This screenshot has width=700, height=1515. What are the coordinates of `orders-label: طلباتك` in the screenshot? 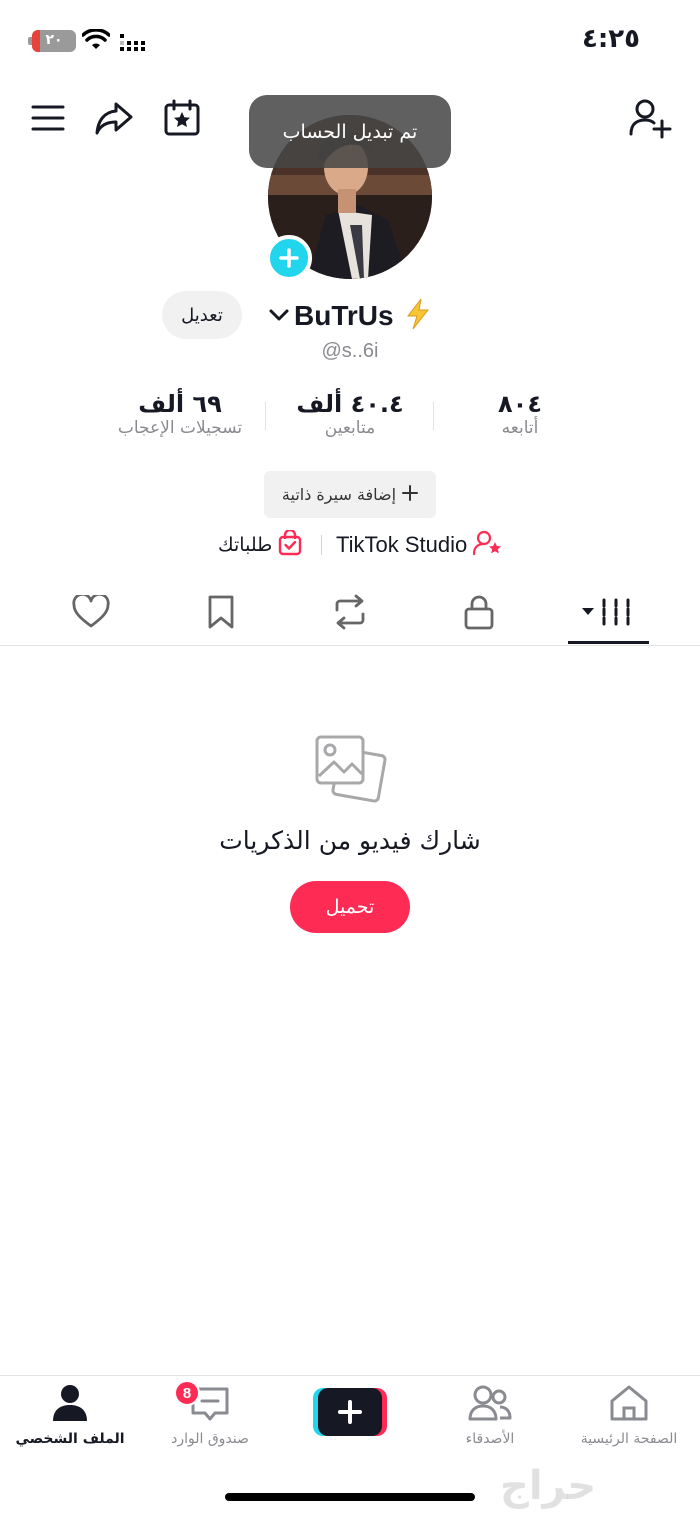 It's located at (245, 545).